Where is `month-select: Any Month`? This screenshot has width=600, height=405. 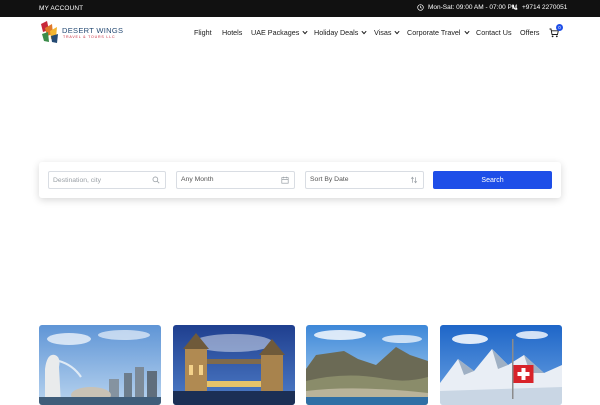 month-select: Any Month is located at coordinates (235, 180).